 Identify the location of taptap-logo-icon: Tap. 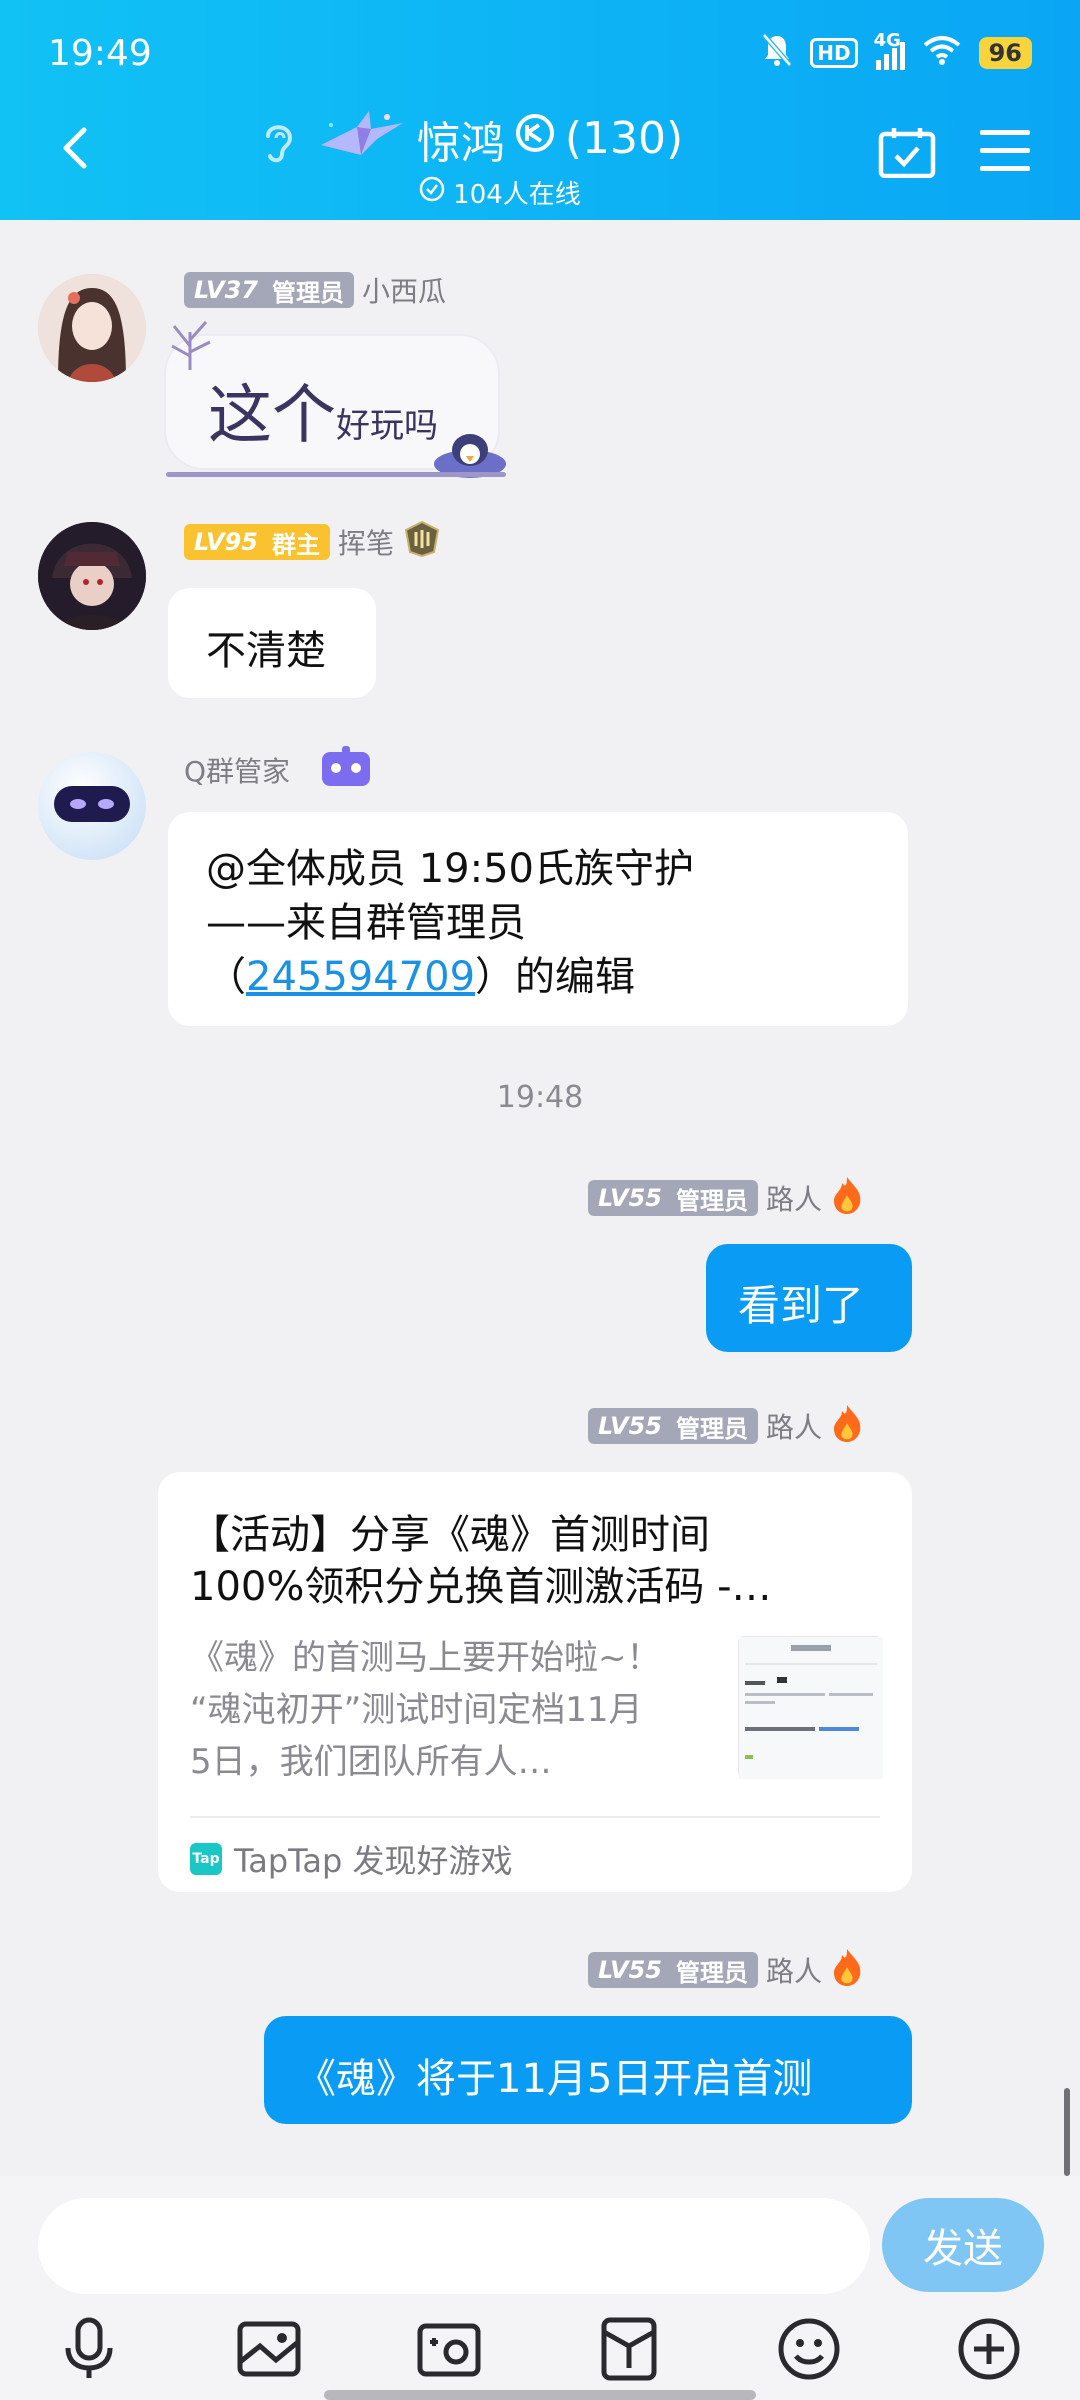
(206, 1859).